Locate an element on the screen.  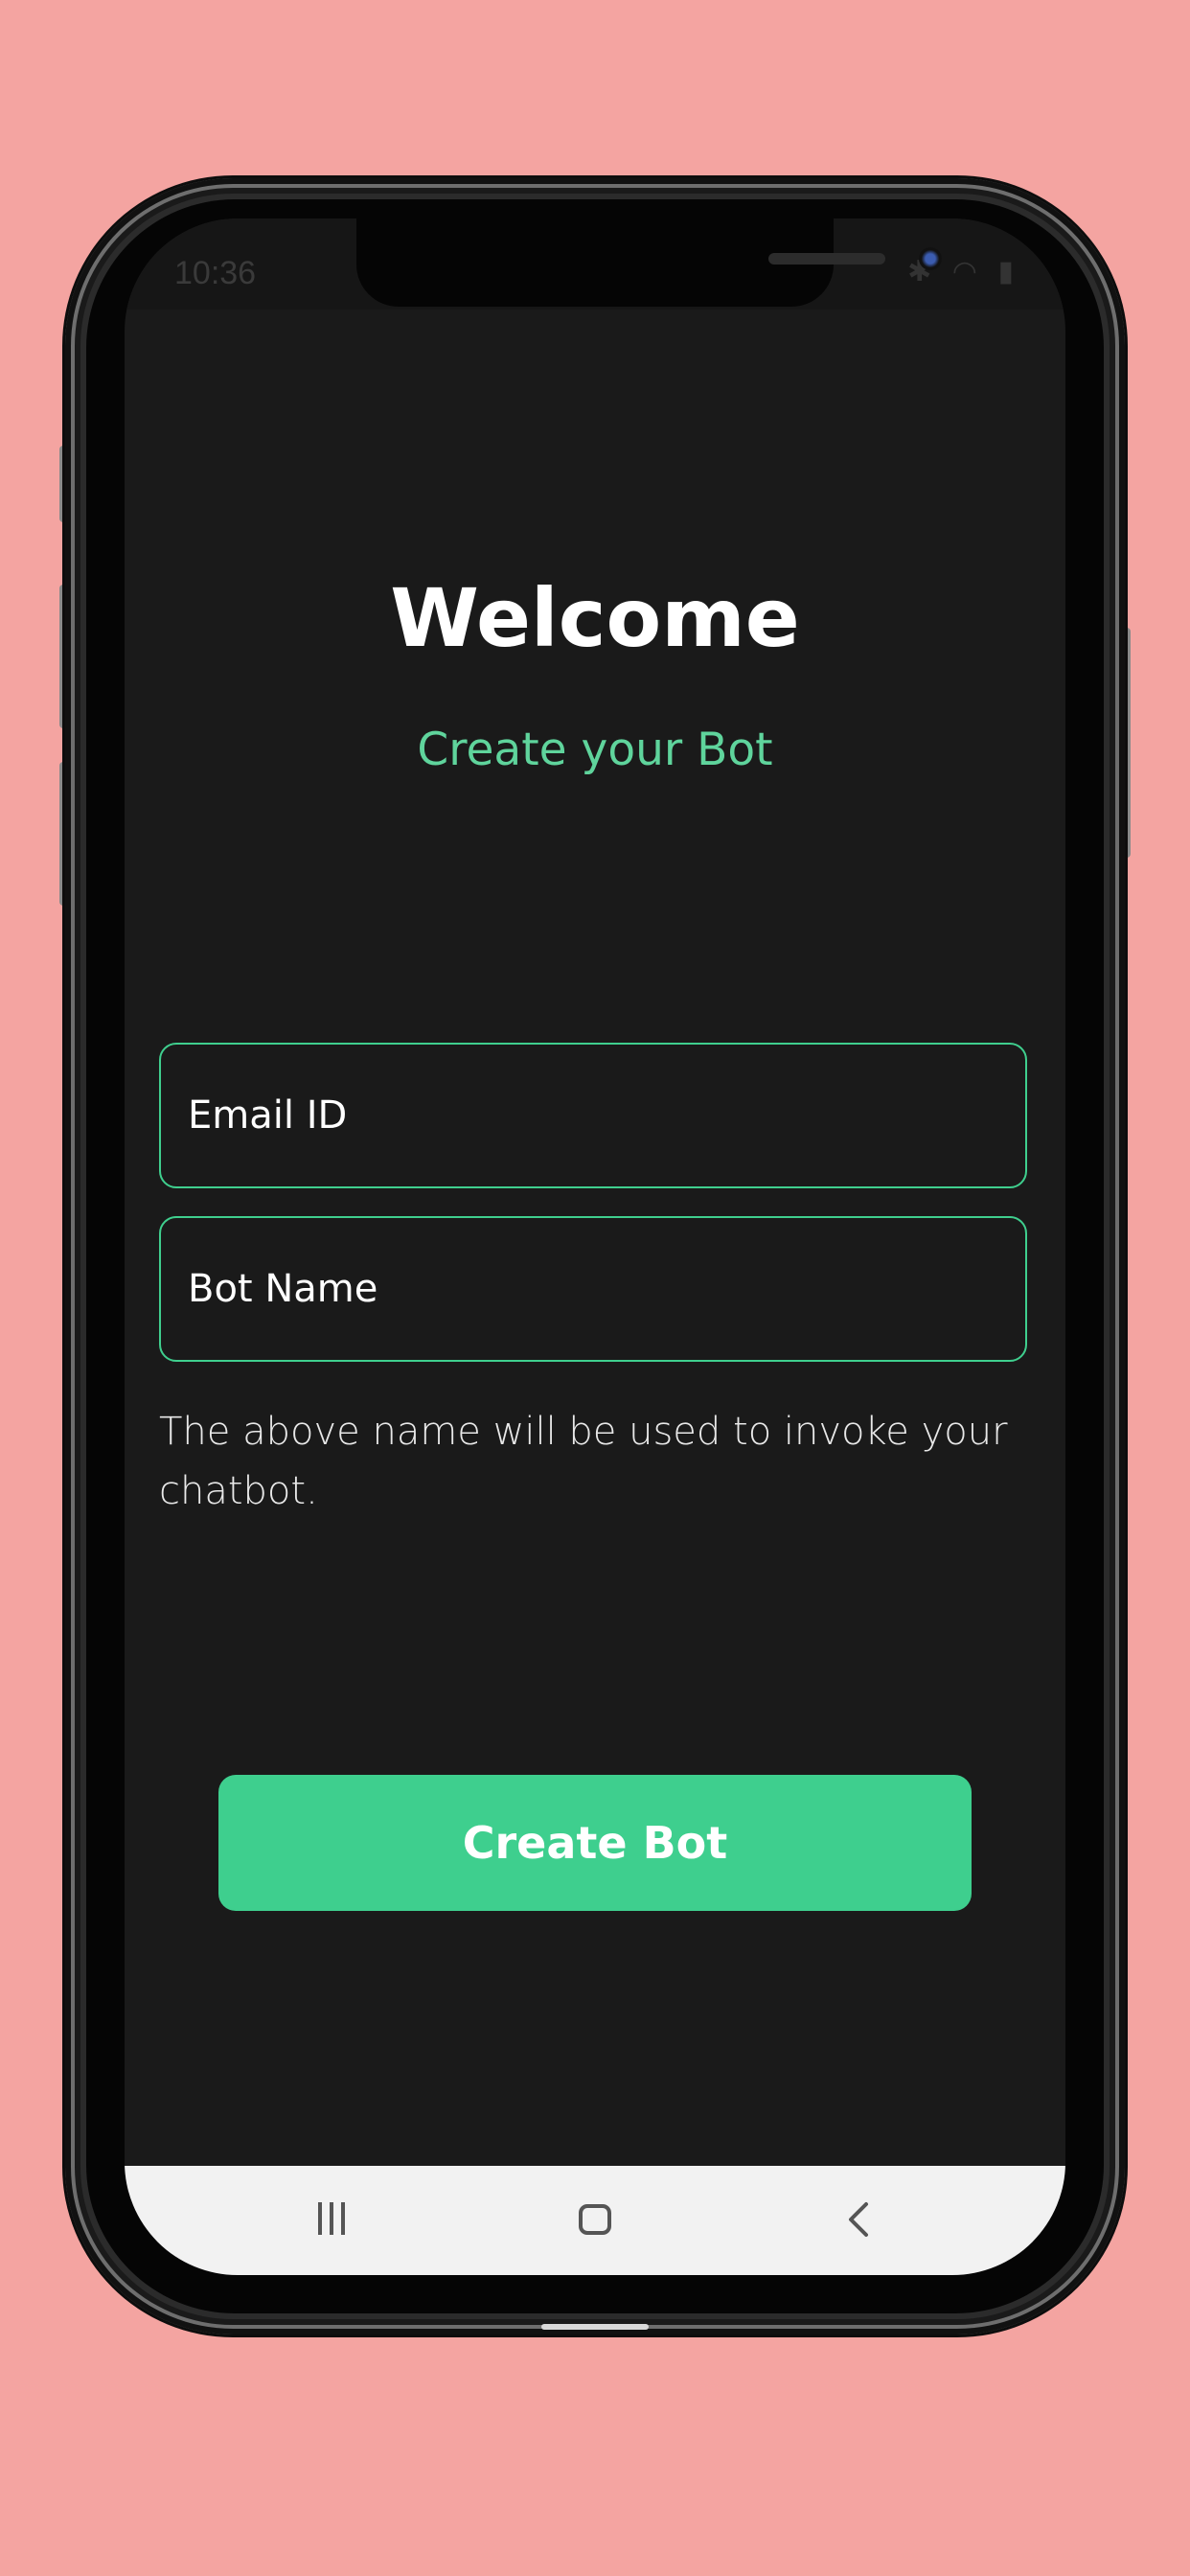
bot-name-input is located at coordinates (600, 1289).